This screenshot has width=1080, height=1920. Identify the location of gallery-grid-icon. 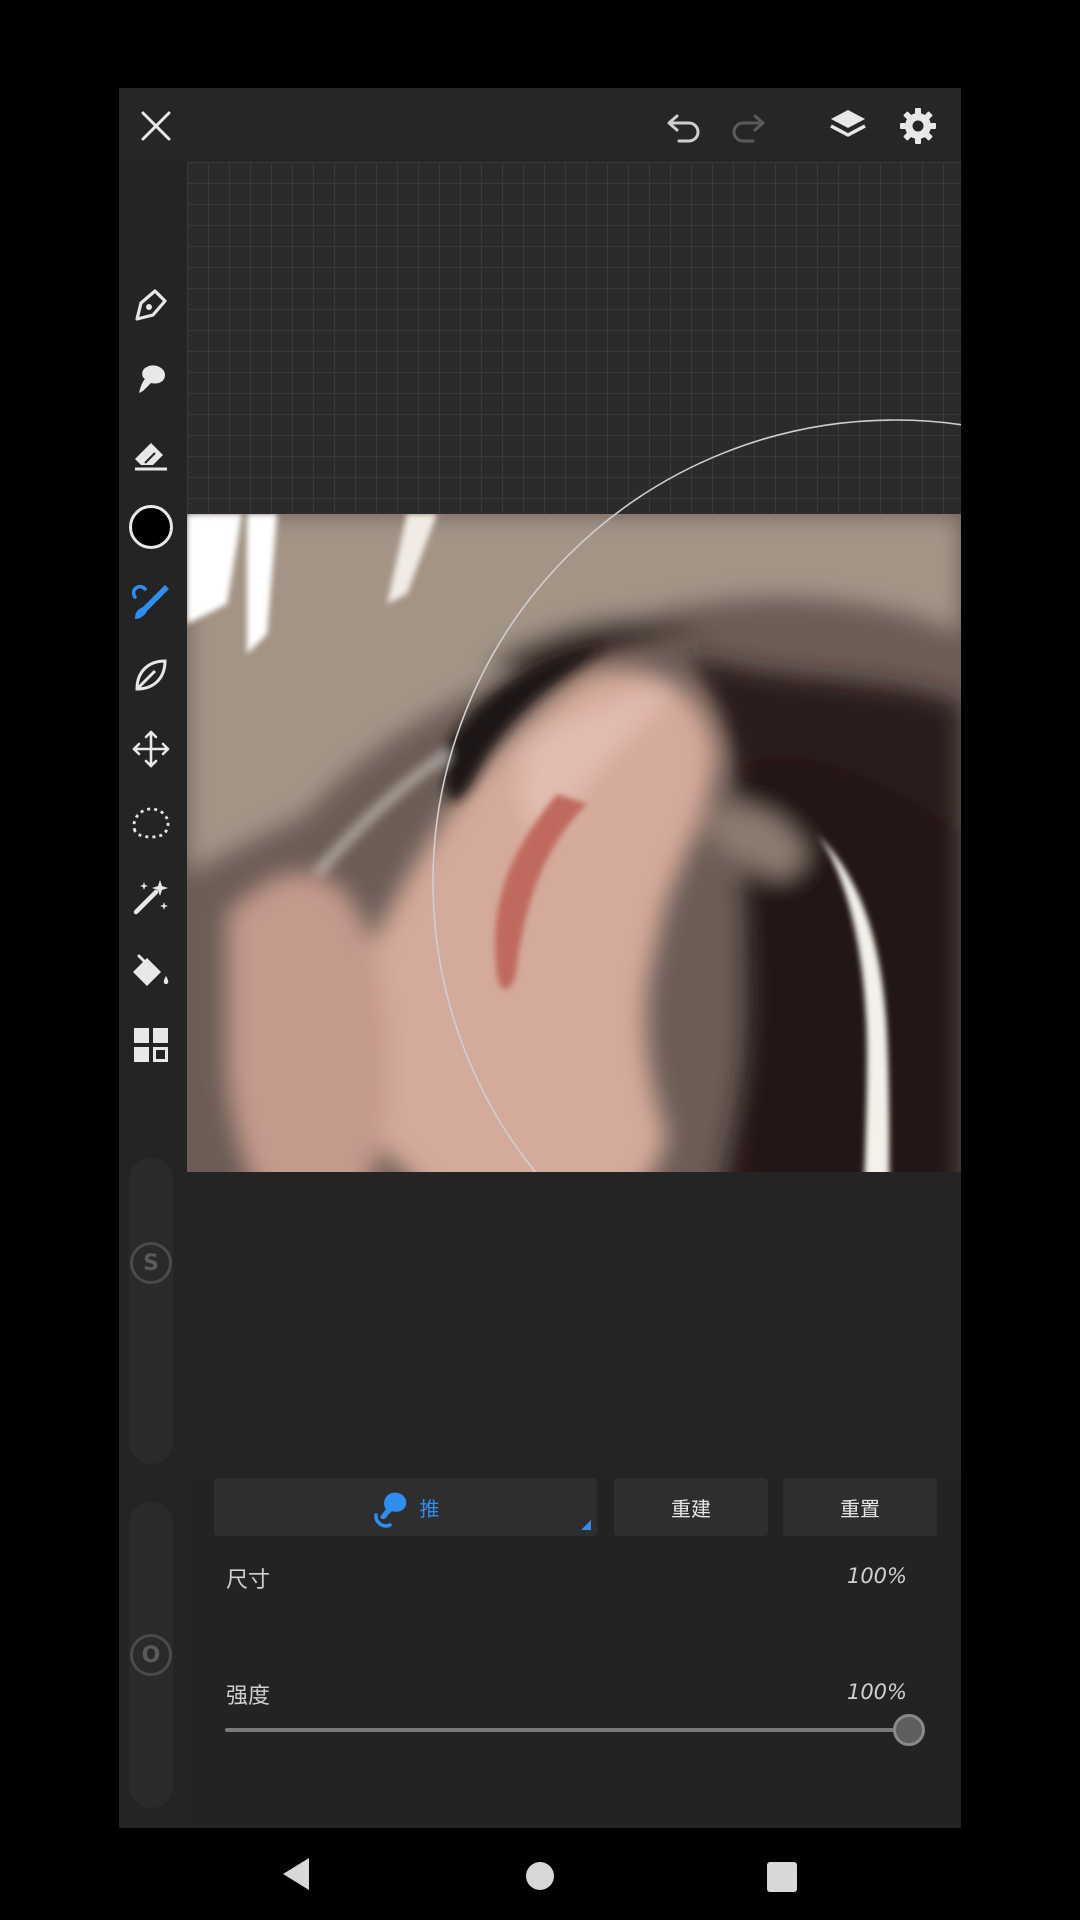
(151, 1045).